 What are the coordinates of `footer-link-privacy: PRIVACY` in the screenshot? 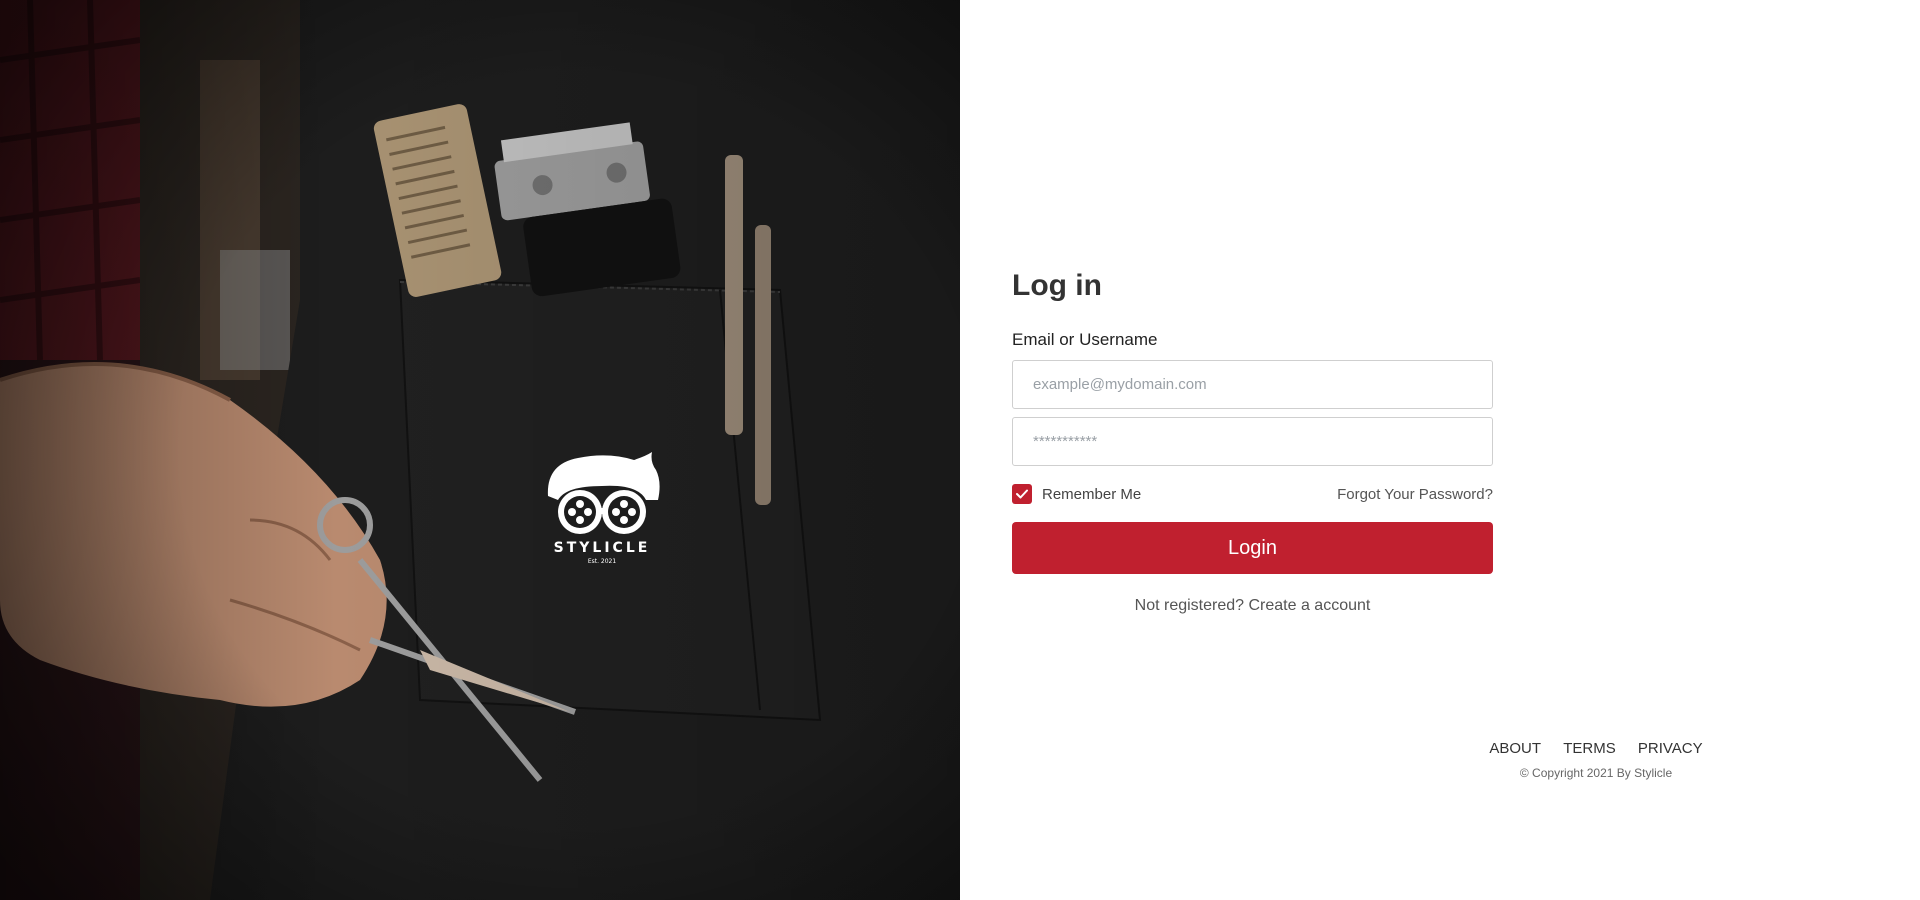 It's located at (1670, 748).